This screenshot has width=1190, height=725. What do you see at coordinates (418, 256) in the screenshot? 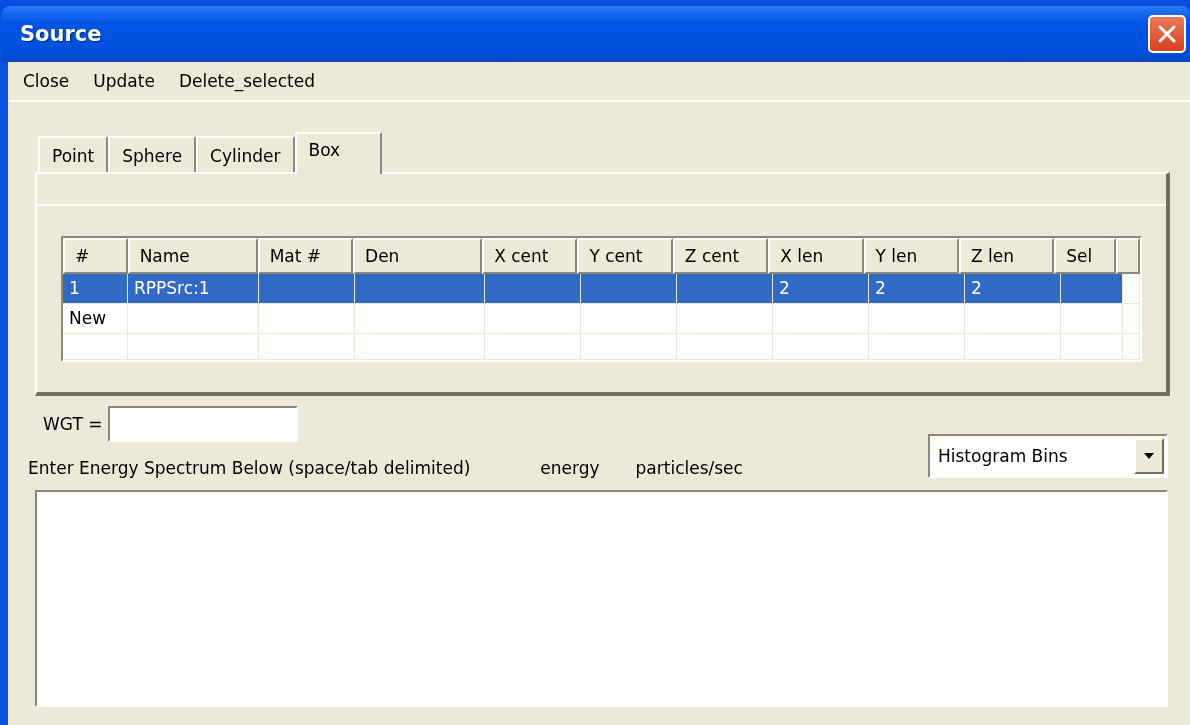
I see `column-header: Den` at bounding box center [418, 256].